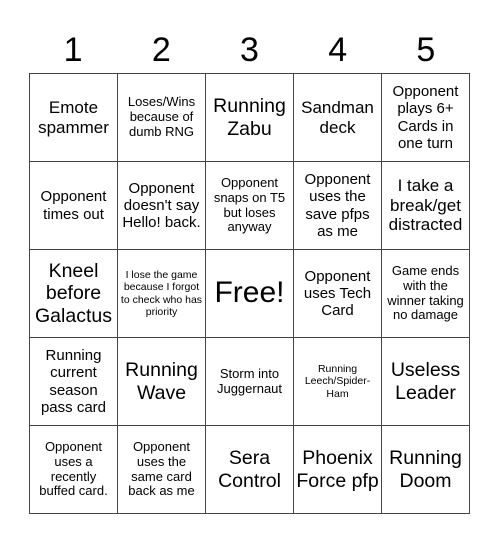 This screenshot has height=544, width=500. What do you see at coordinates (338, 118) in the screenshot?
I see `bingo-cell: Sandman deck` at bounding box center [338, 118].